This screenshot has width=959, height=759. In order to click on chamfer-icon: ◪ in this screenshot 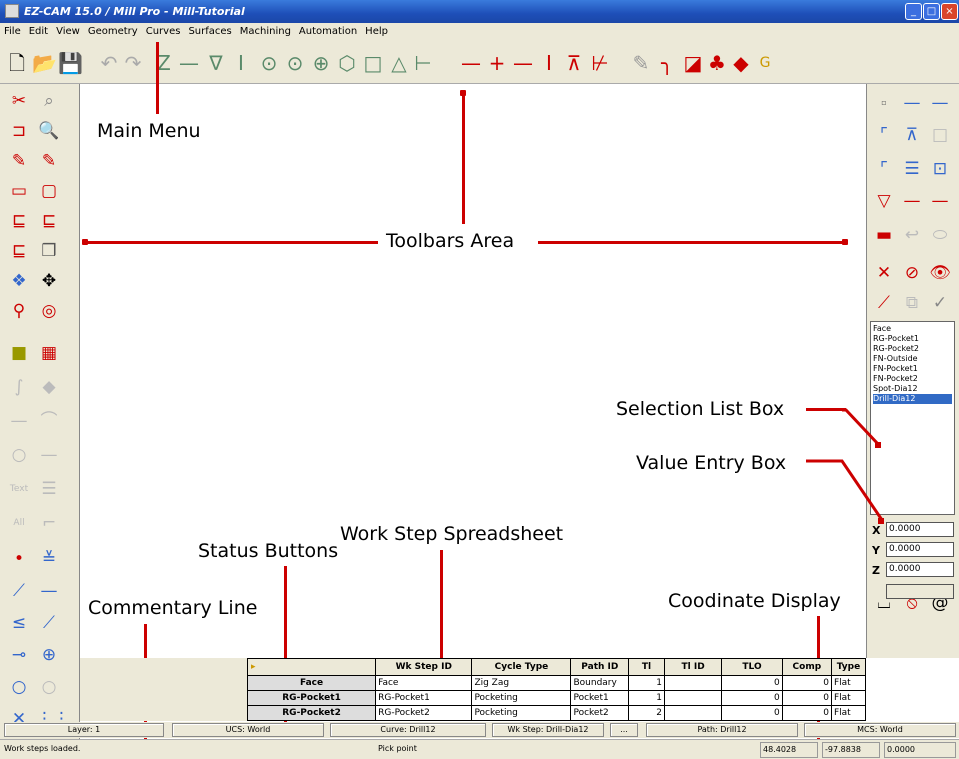, I will do `click(693, 63)`.